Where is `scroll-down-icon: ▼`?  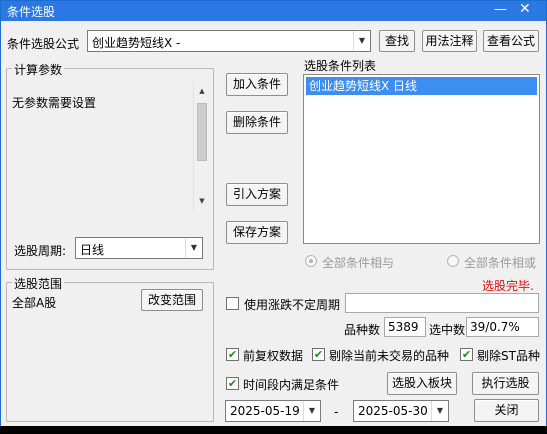 scroll-down-icon: ▼ is located at coordinates (202, 201).